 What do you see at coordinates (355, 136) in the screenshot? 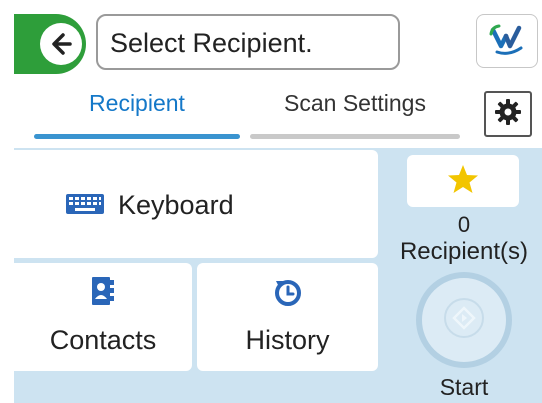
I see `tab-scan-settings-underline` at bounding box center [355, 136].